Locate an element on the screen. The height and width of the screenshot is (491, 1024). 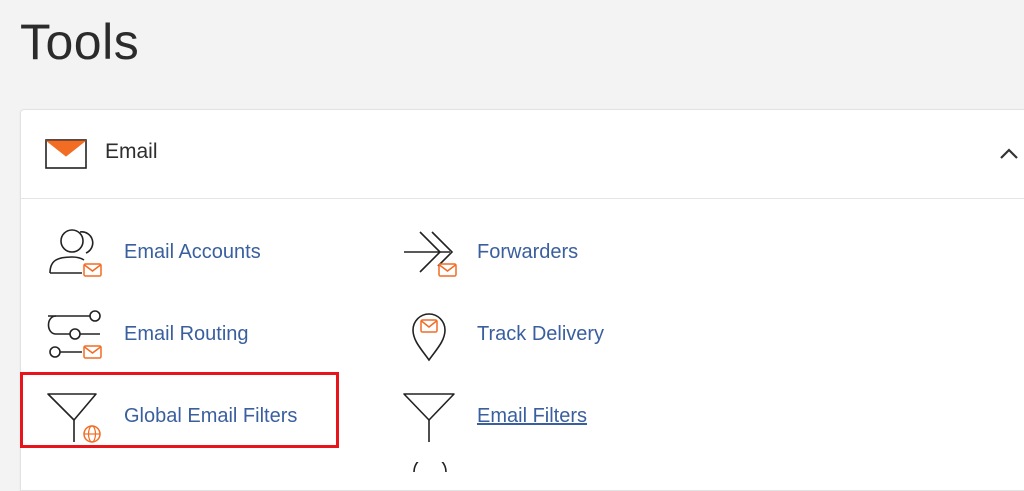
tool-email-routing: Email Routing is located at coordinates (154, 336).